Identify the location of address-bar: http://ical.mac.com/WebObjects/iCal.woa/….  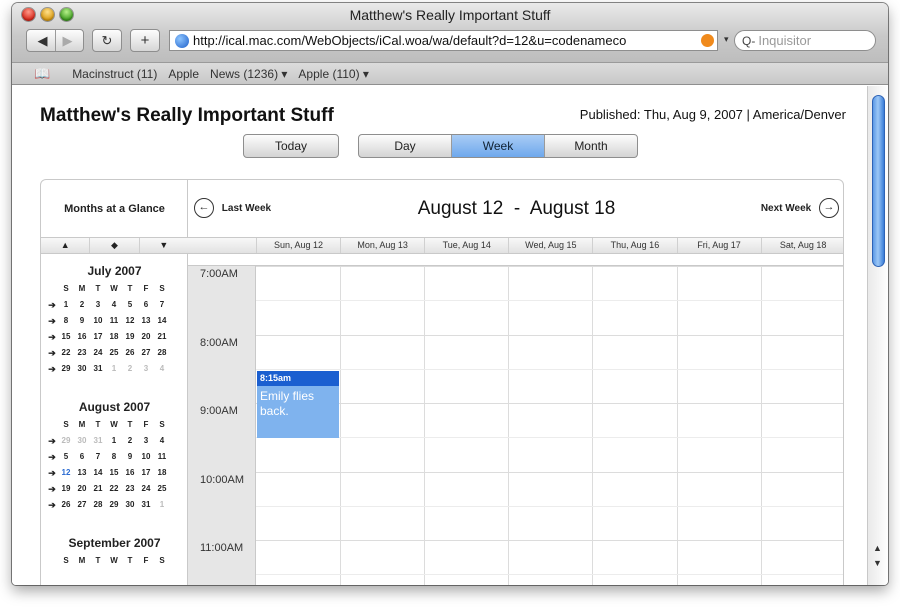
(443, 40).